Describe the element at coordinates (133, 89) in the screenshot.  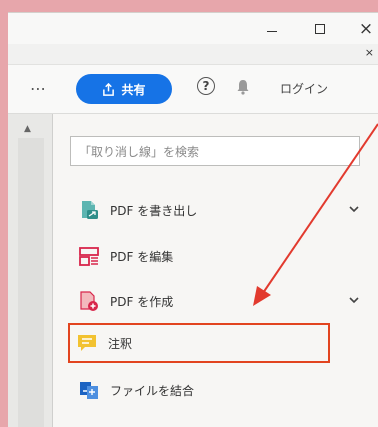
I see `share-label: 共有` at that location.